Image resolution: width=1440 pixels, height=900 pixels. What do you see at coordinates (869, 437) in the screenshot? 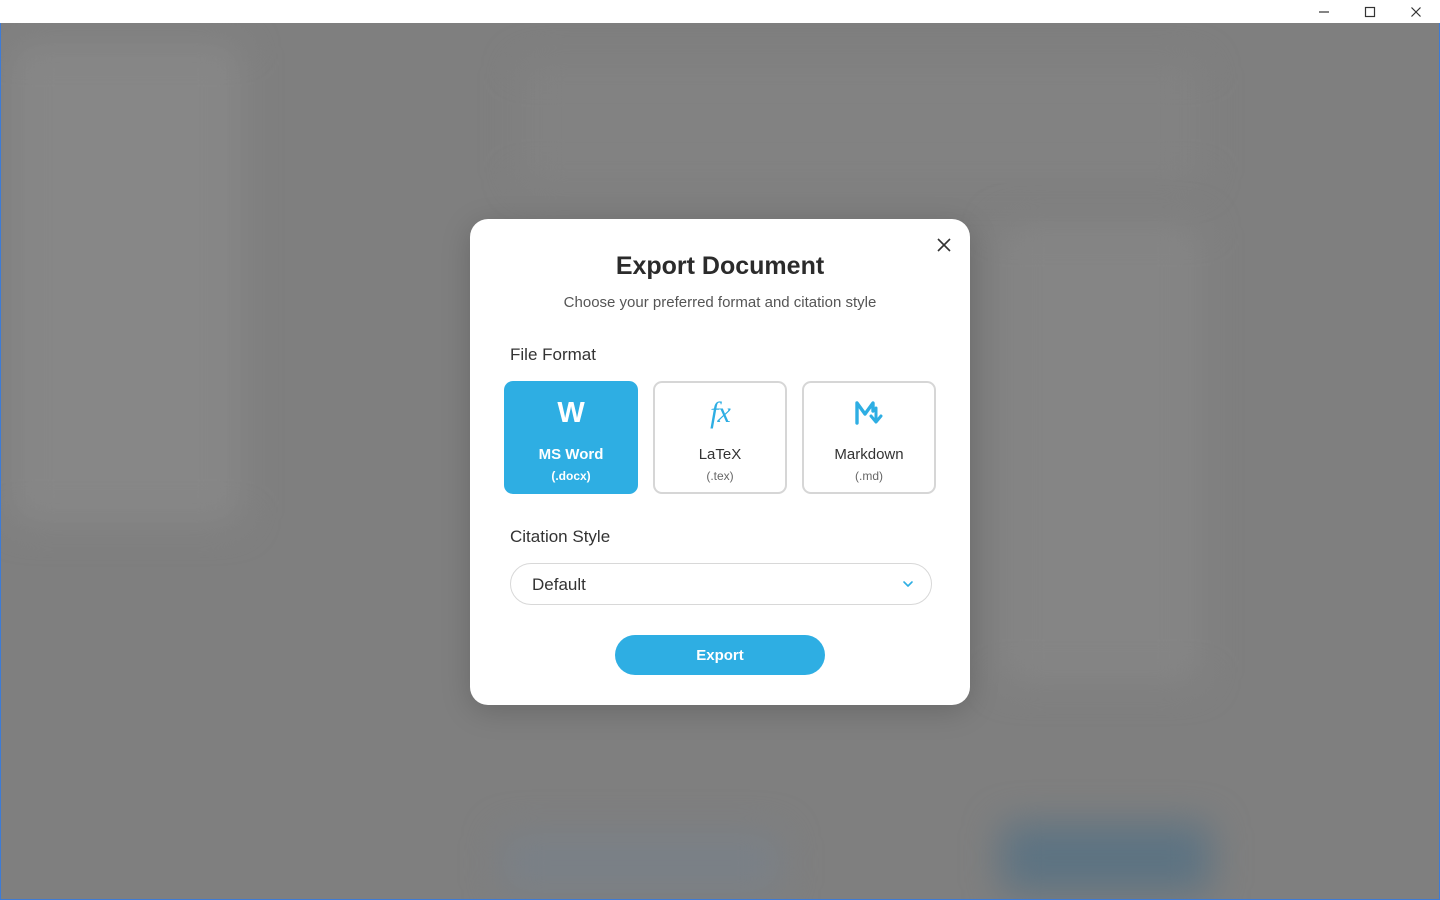
I see `format-option-markdown: Markdown (.md)` at bounding box center [869, 437].